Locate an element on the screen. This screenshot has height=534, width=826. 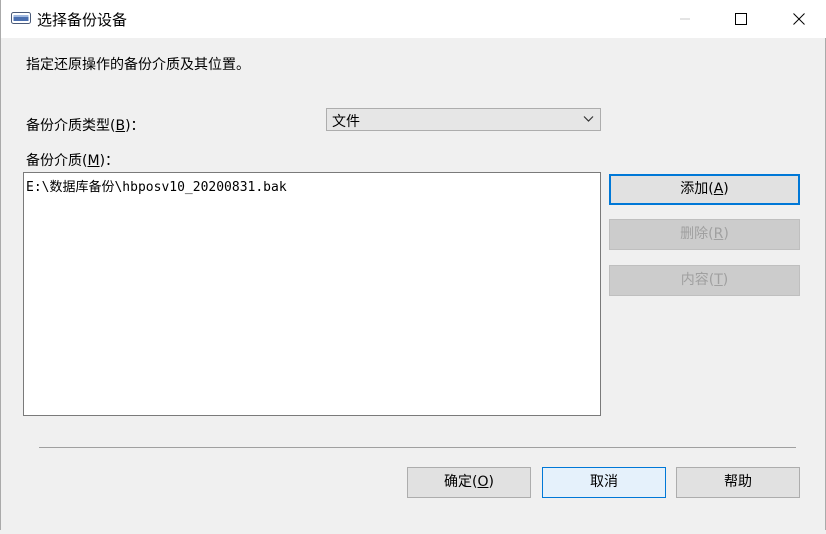
divider is located at coordinates (417, 447).